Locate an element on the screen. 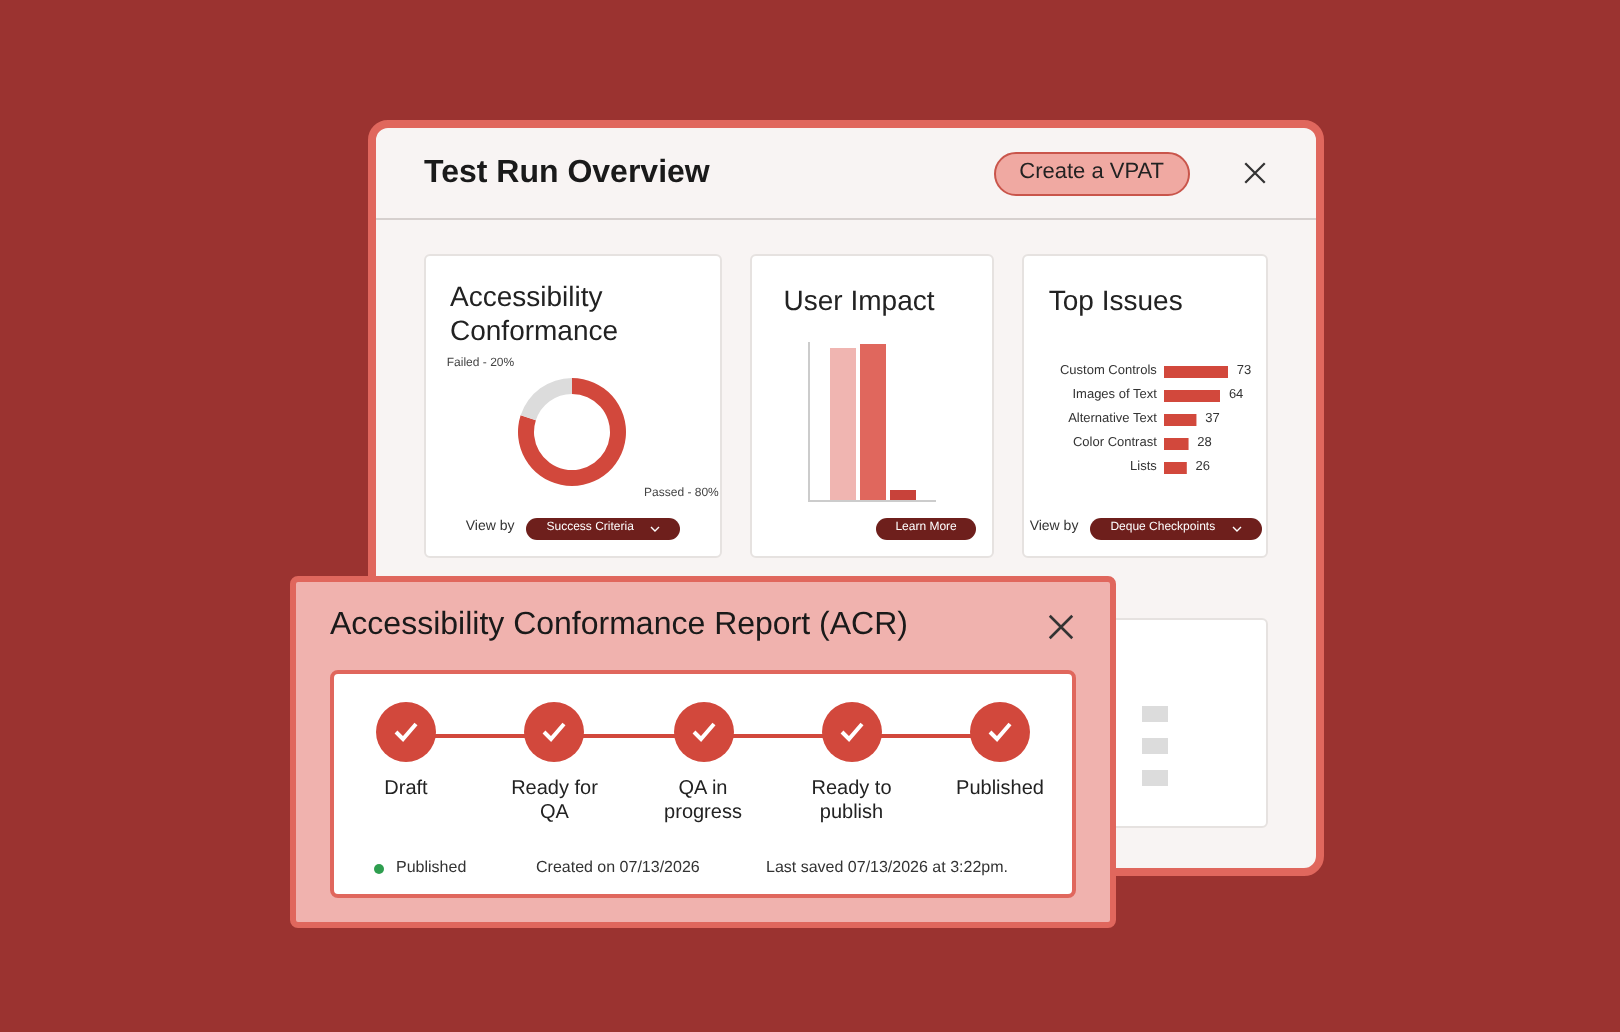 The image size is (1620, 1032). step-label: Draft is located at coordinates (406, 790).